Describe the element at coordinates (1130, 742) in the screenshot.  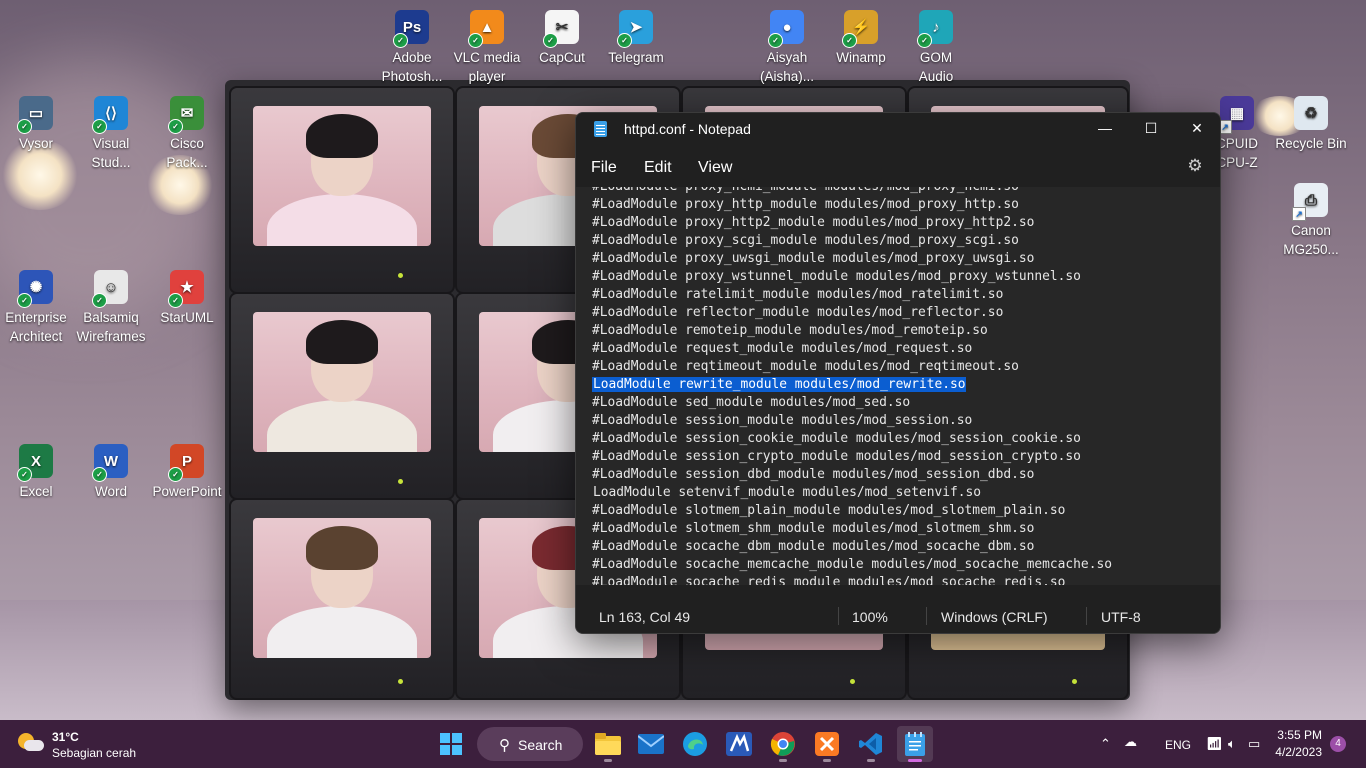
I see `onedrive-cloud-icon: ☁` at that location.